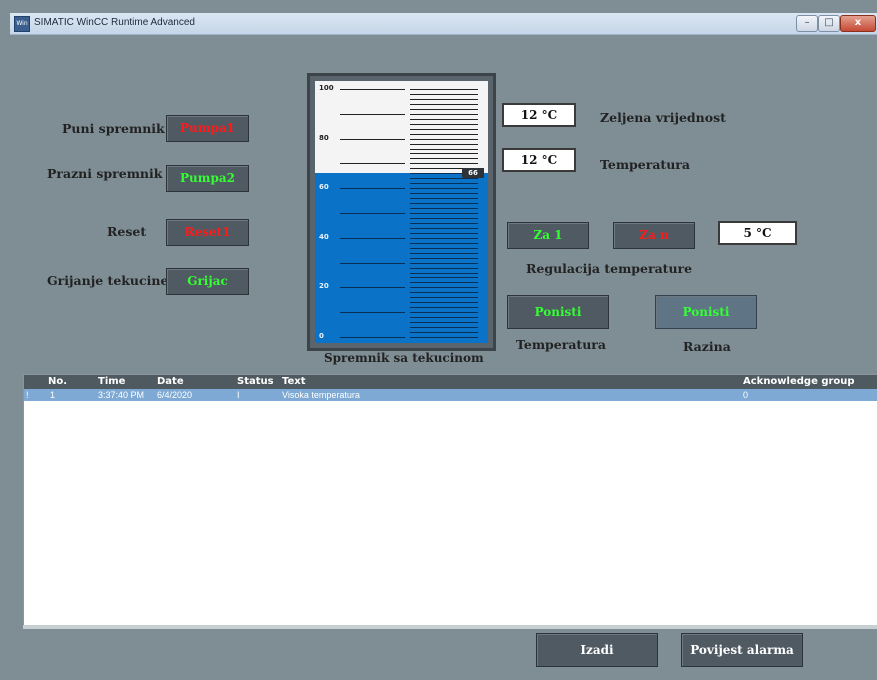 This screenshot has width=877, height=680. Describe the element at coordinates (799, 381) in the screenshot. I see `column-acknowledge-group: Acknowledge group` at that location.